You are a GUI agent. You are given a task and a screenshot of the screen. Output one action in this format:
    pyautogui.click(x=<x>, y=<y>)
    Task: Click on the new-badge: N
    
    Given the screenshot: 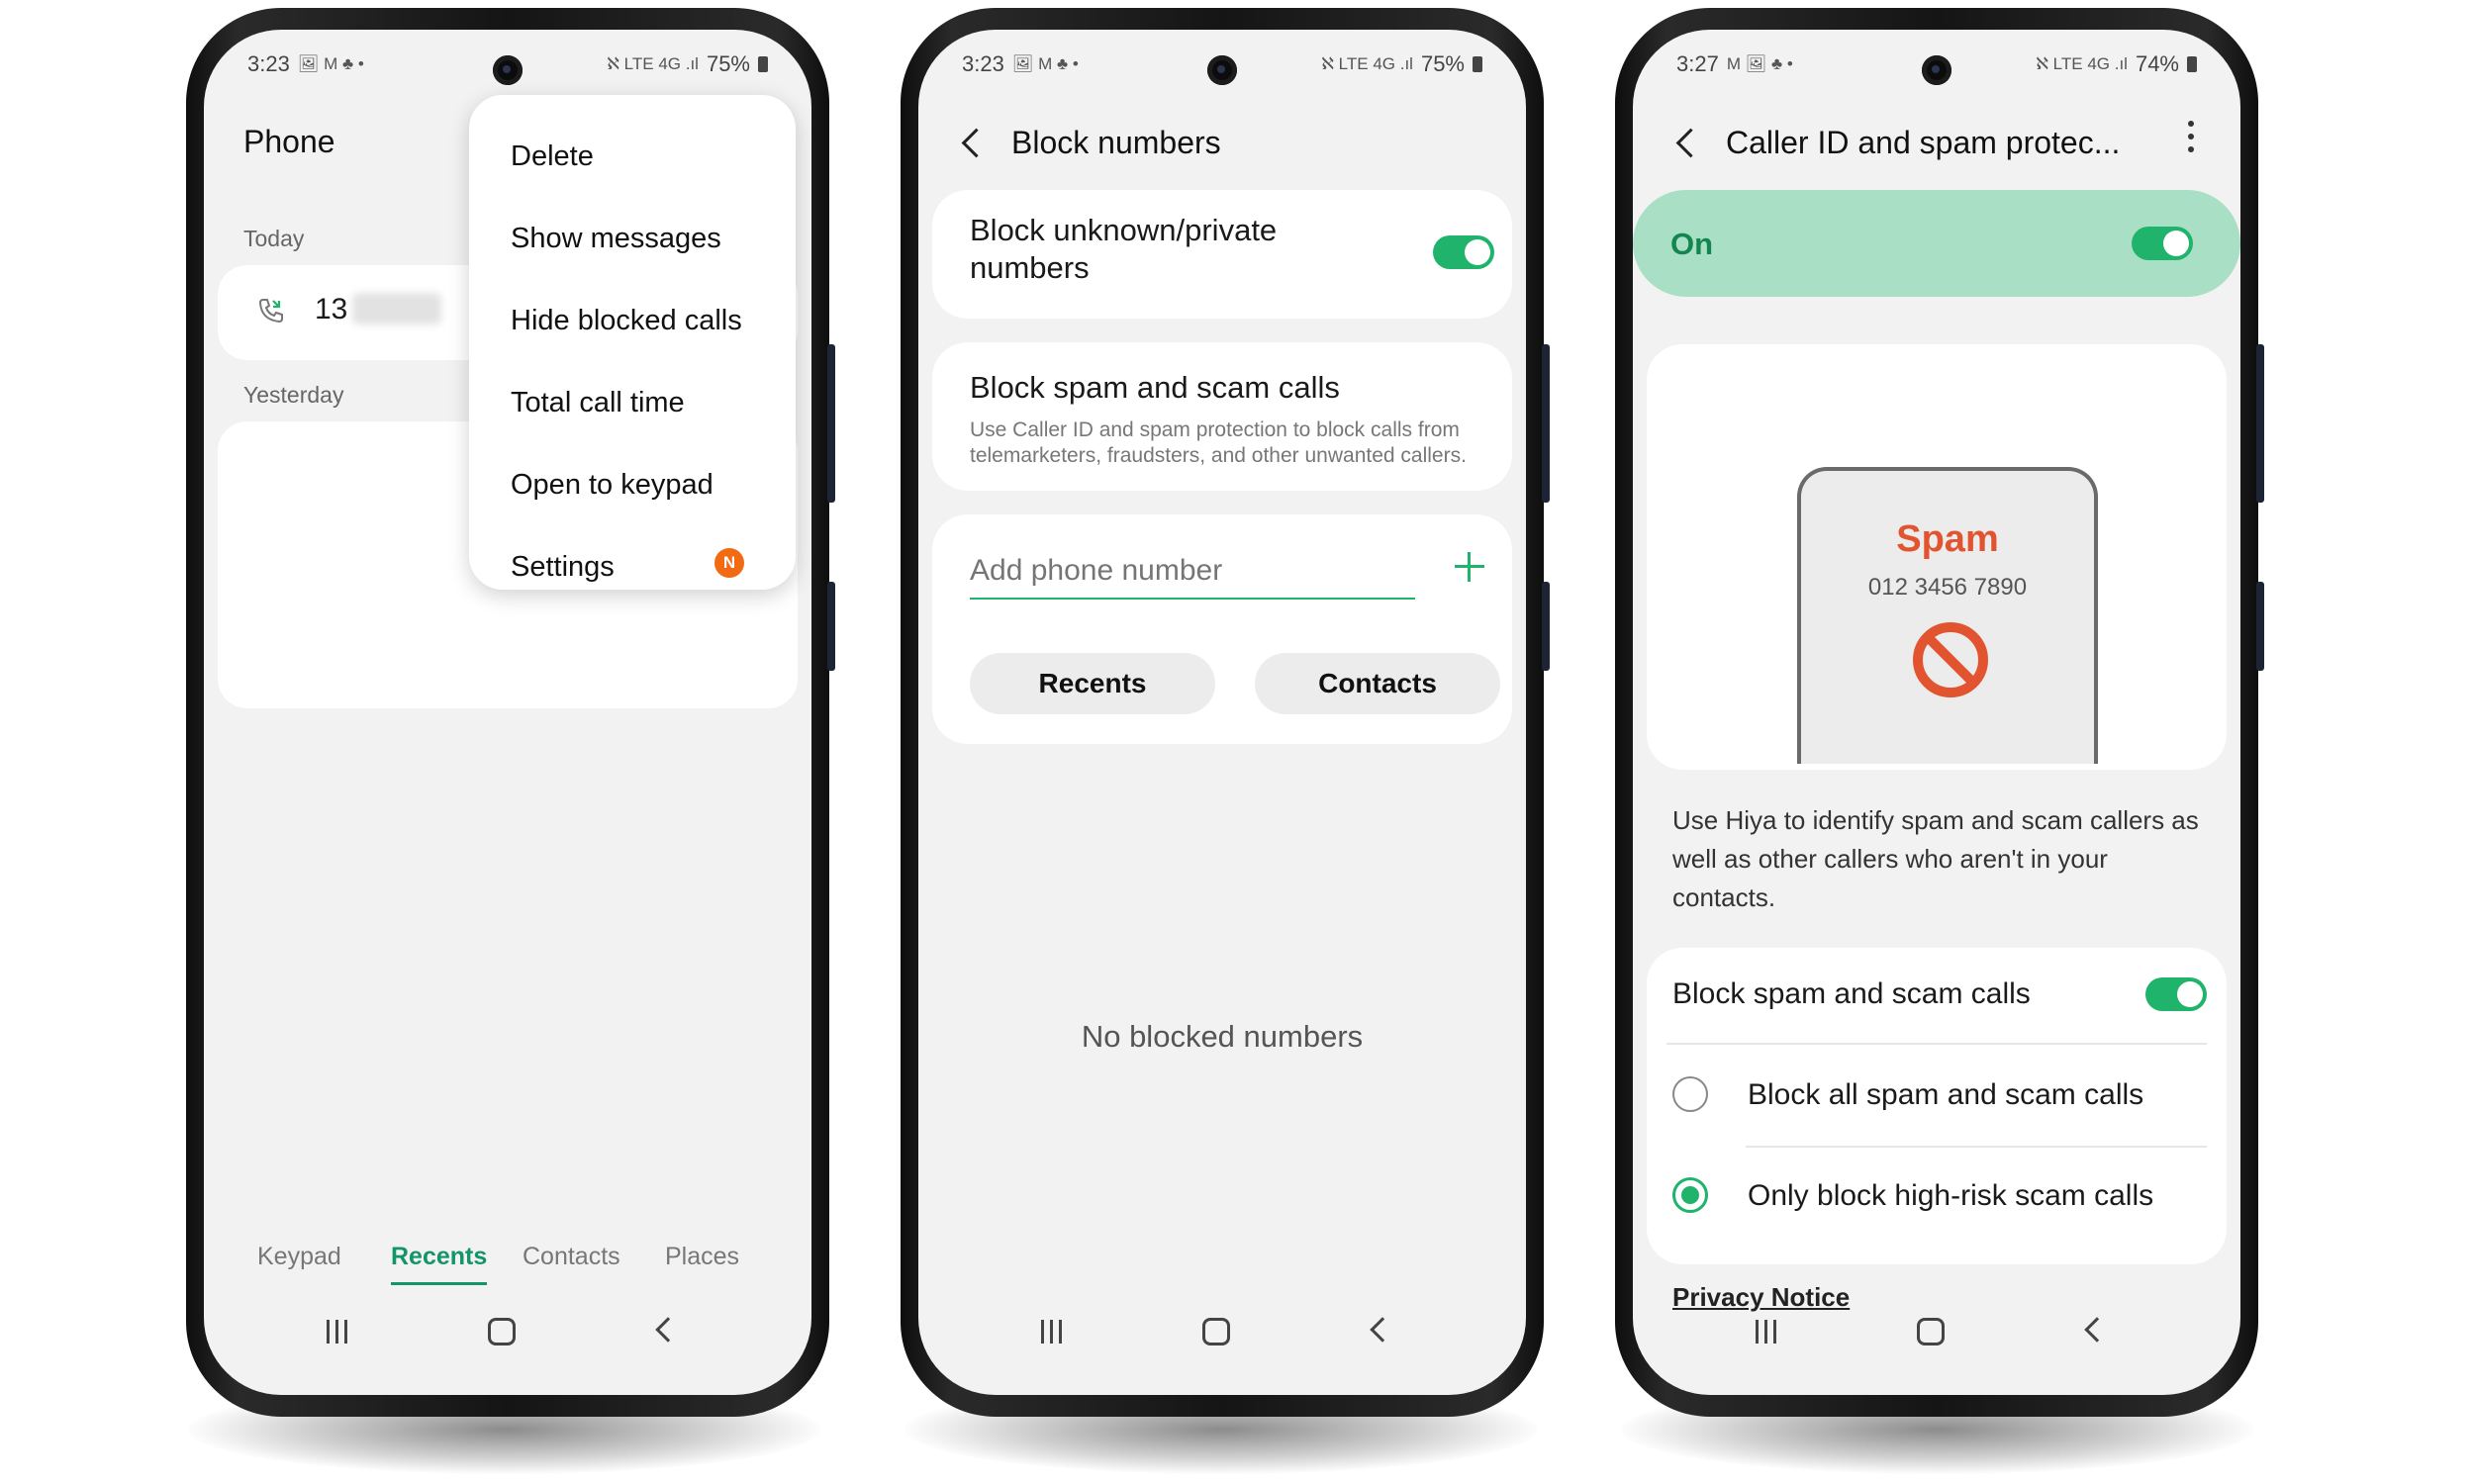 What is the action you would take?
    pyautogui.click(x=729, y=563)
    